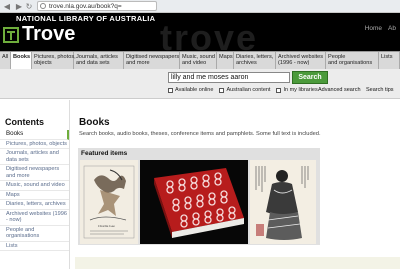 The width and height of the screenshot is (400, 269). What do you see at coordinates (248, 90) in the screenshot?
I see `option-label: Australian content` at bounding box center [248, 90].